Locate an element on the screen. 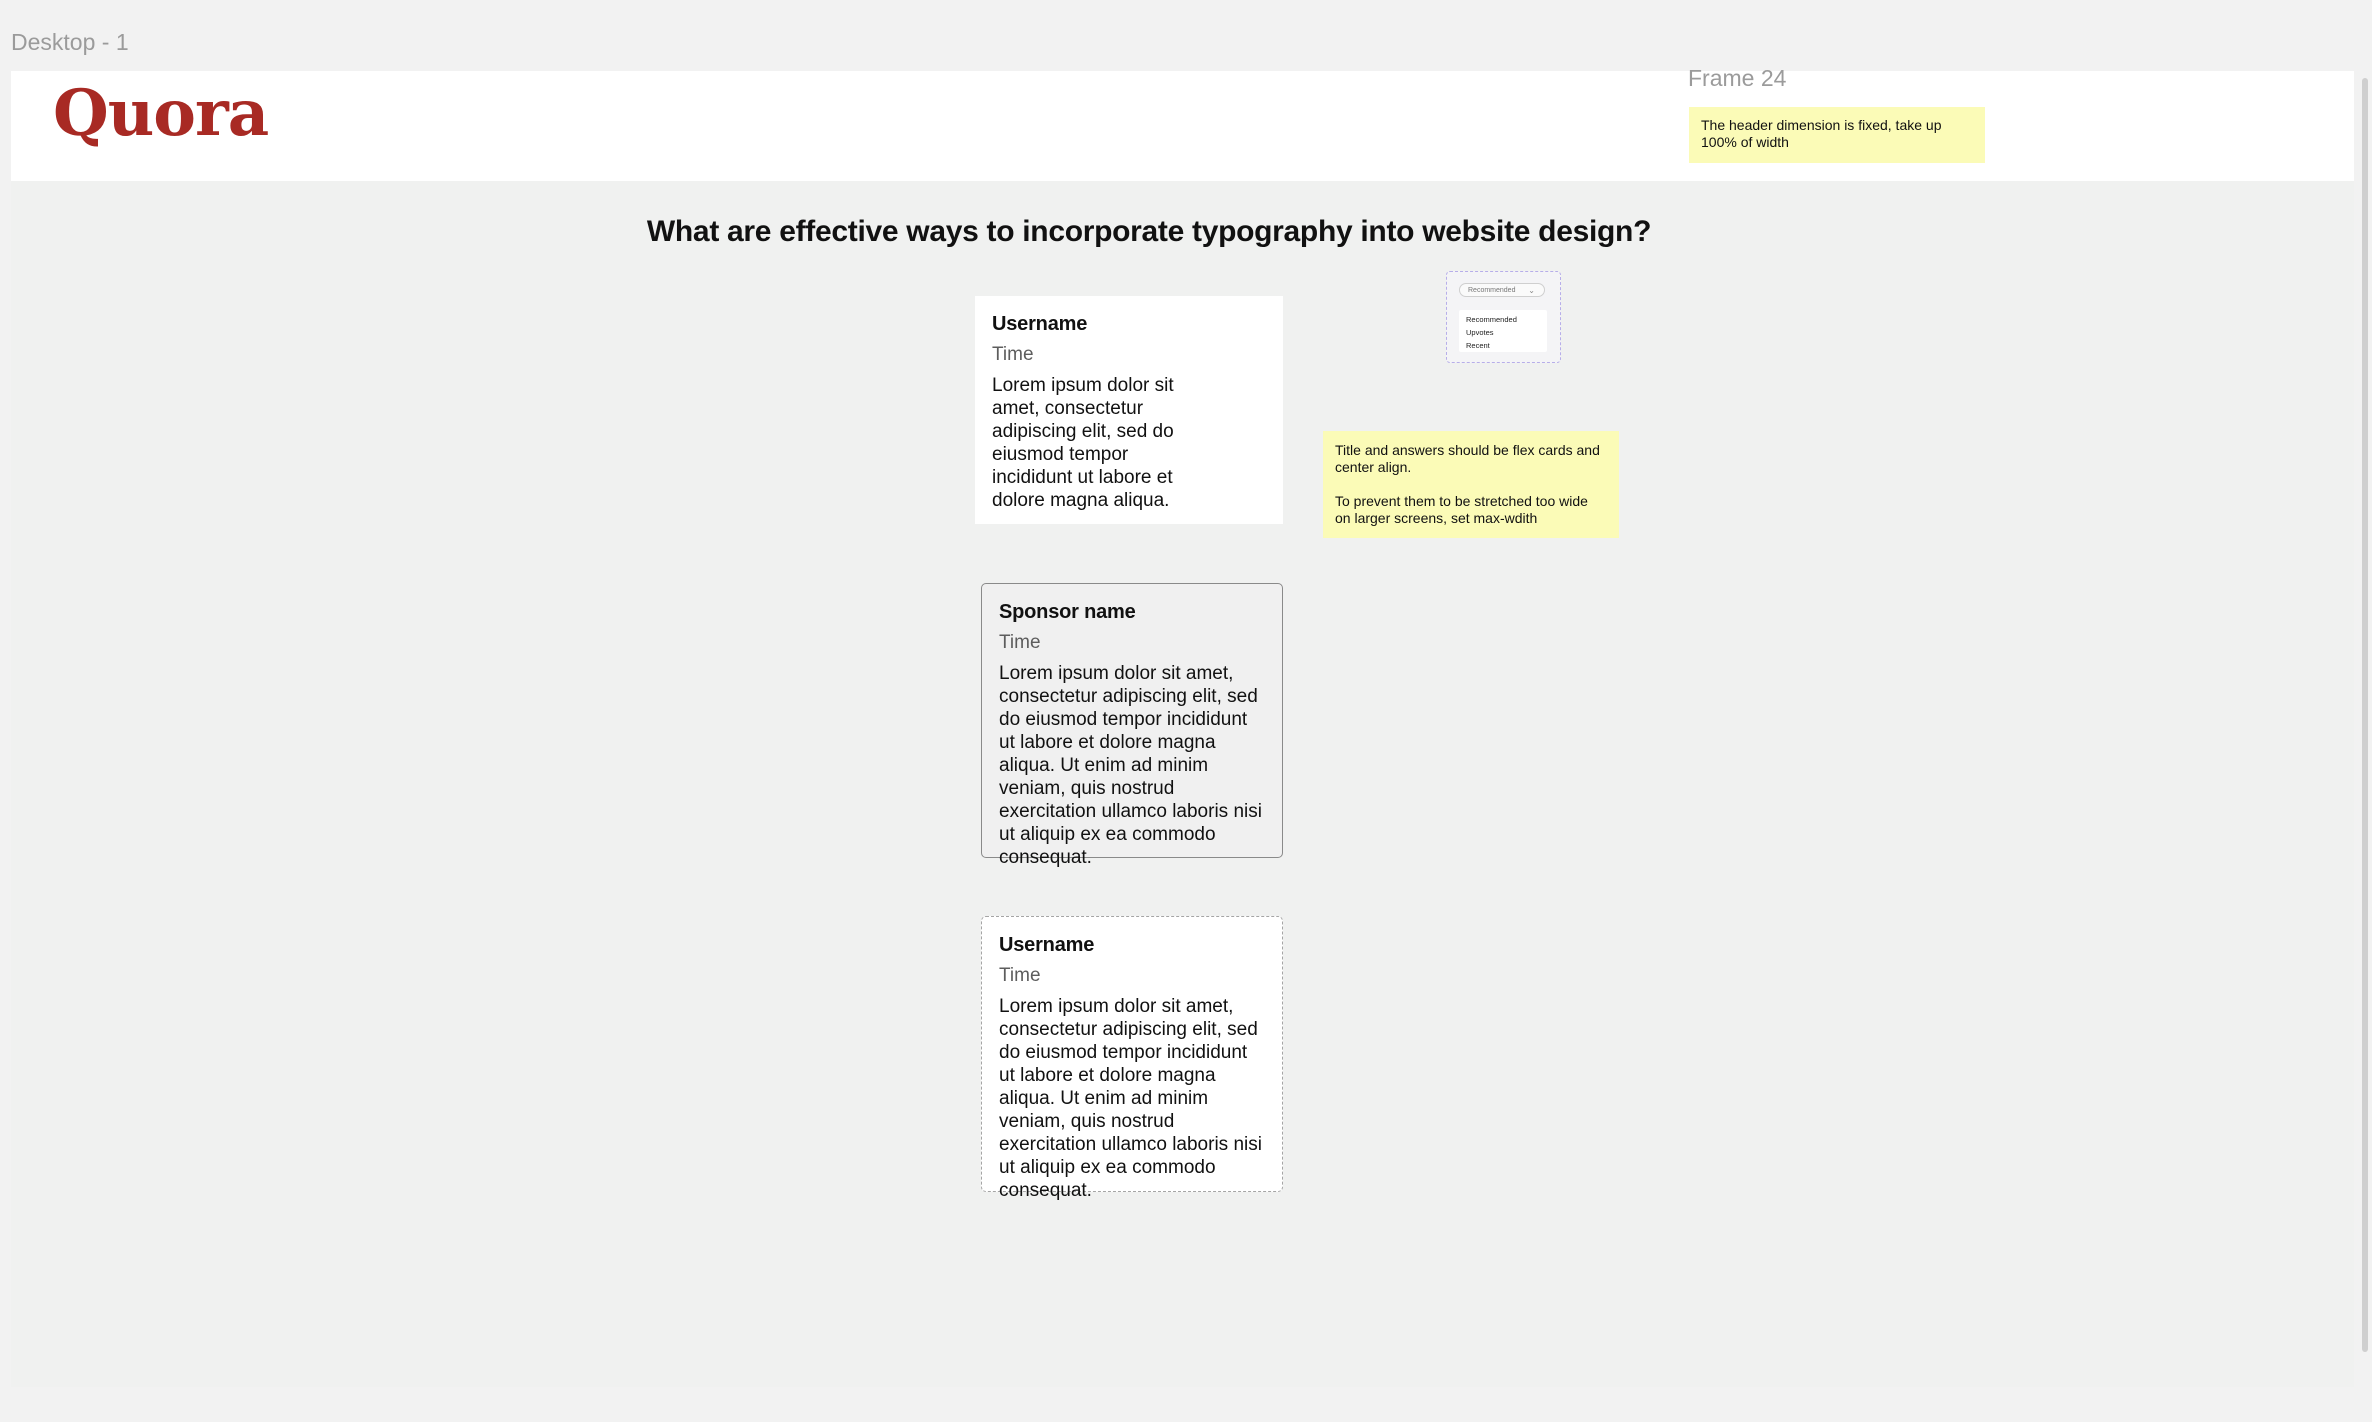 This screenshot has height=1422, width=2372. sort-option-recent: Recent is located at coordinates (1503, 345).